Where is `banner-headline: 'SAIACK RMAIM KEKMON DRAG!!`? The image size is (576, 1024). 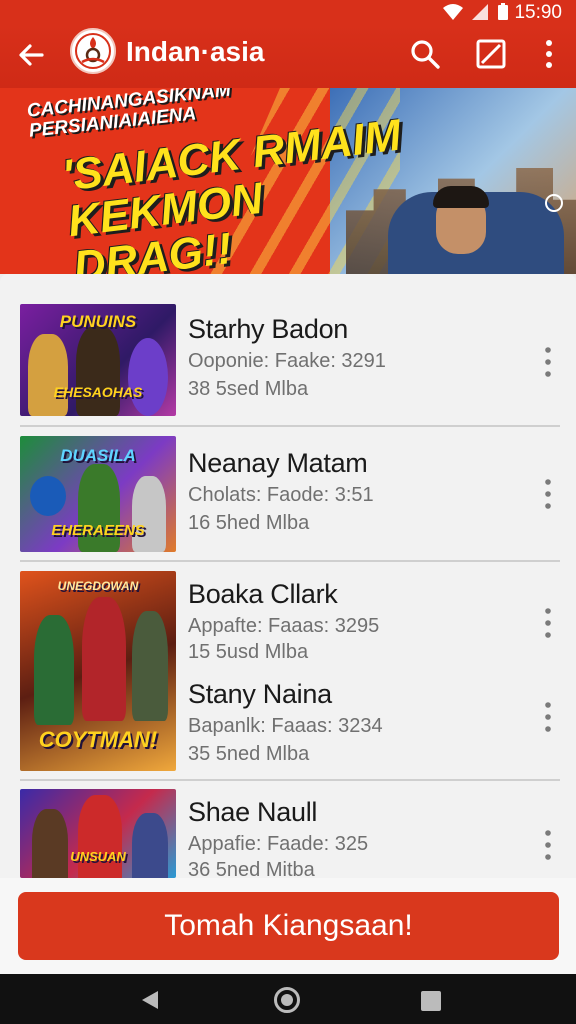 banner-headline: 'SAIACK RMAIM KEKMON DRAG!! is located at coordinates (231, 192).